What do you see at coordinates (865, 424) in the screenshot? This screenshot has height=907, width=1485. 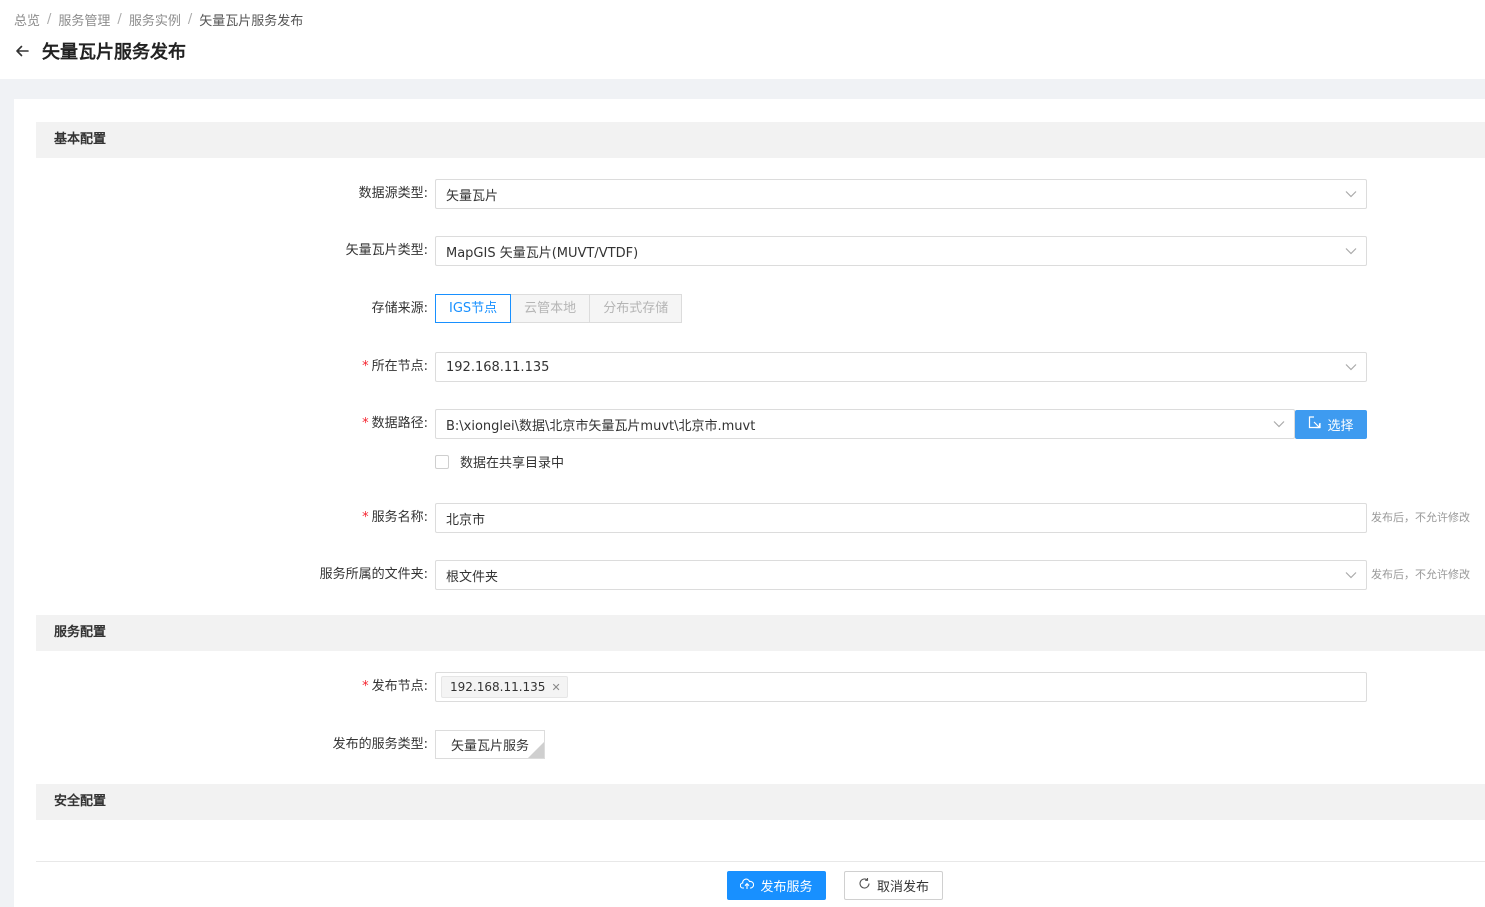 I see `data-path-select: B:\xionglei\数据\北京市矢量瓦片muvt\北京市.muvt` at bounding box center [865, 424].